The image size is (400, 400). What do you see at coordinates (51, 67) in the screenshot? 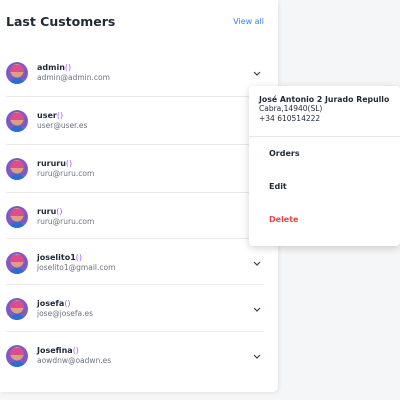
I see `customer-name: admin` at bounding box center [51, 67].